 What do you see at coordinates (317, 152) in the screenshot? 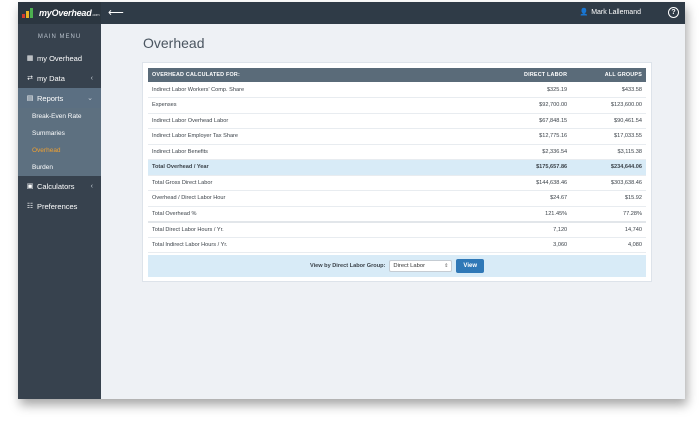
I see `row-label: Indirect Labor Benefits` at bounding box center [317, 152].